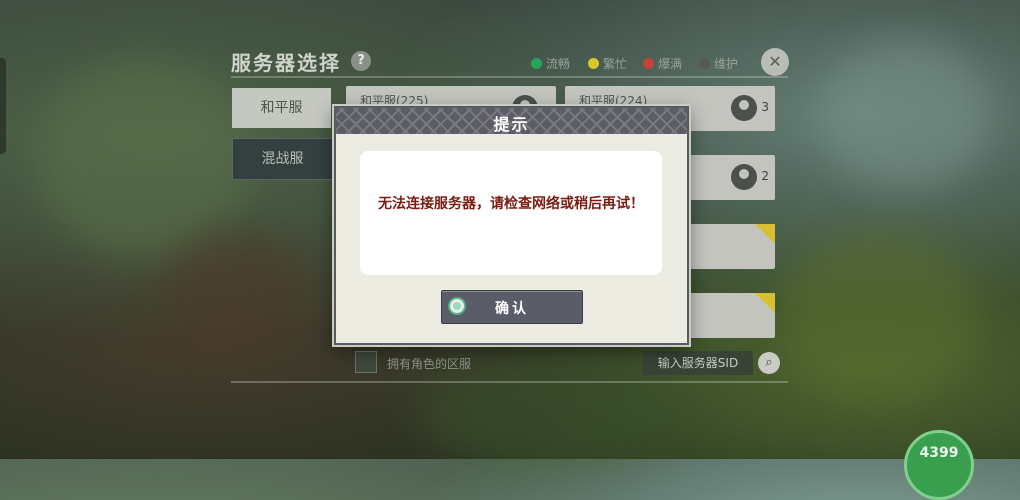  Describe the element at coordinates (366, 362) in the screenshot. I see `owned-role-checkbox` at that location.